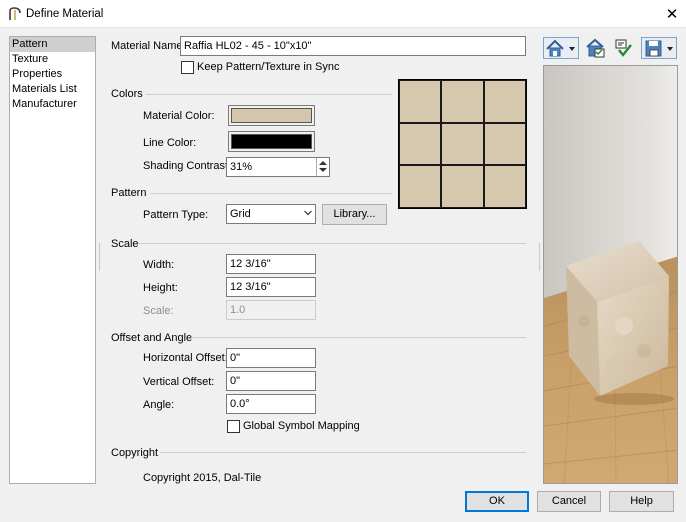  Describe the element at coordinates (271, 287) in the screenshot. I see `height-input: 12 3/16"` at that location.